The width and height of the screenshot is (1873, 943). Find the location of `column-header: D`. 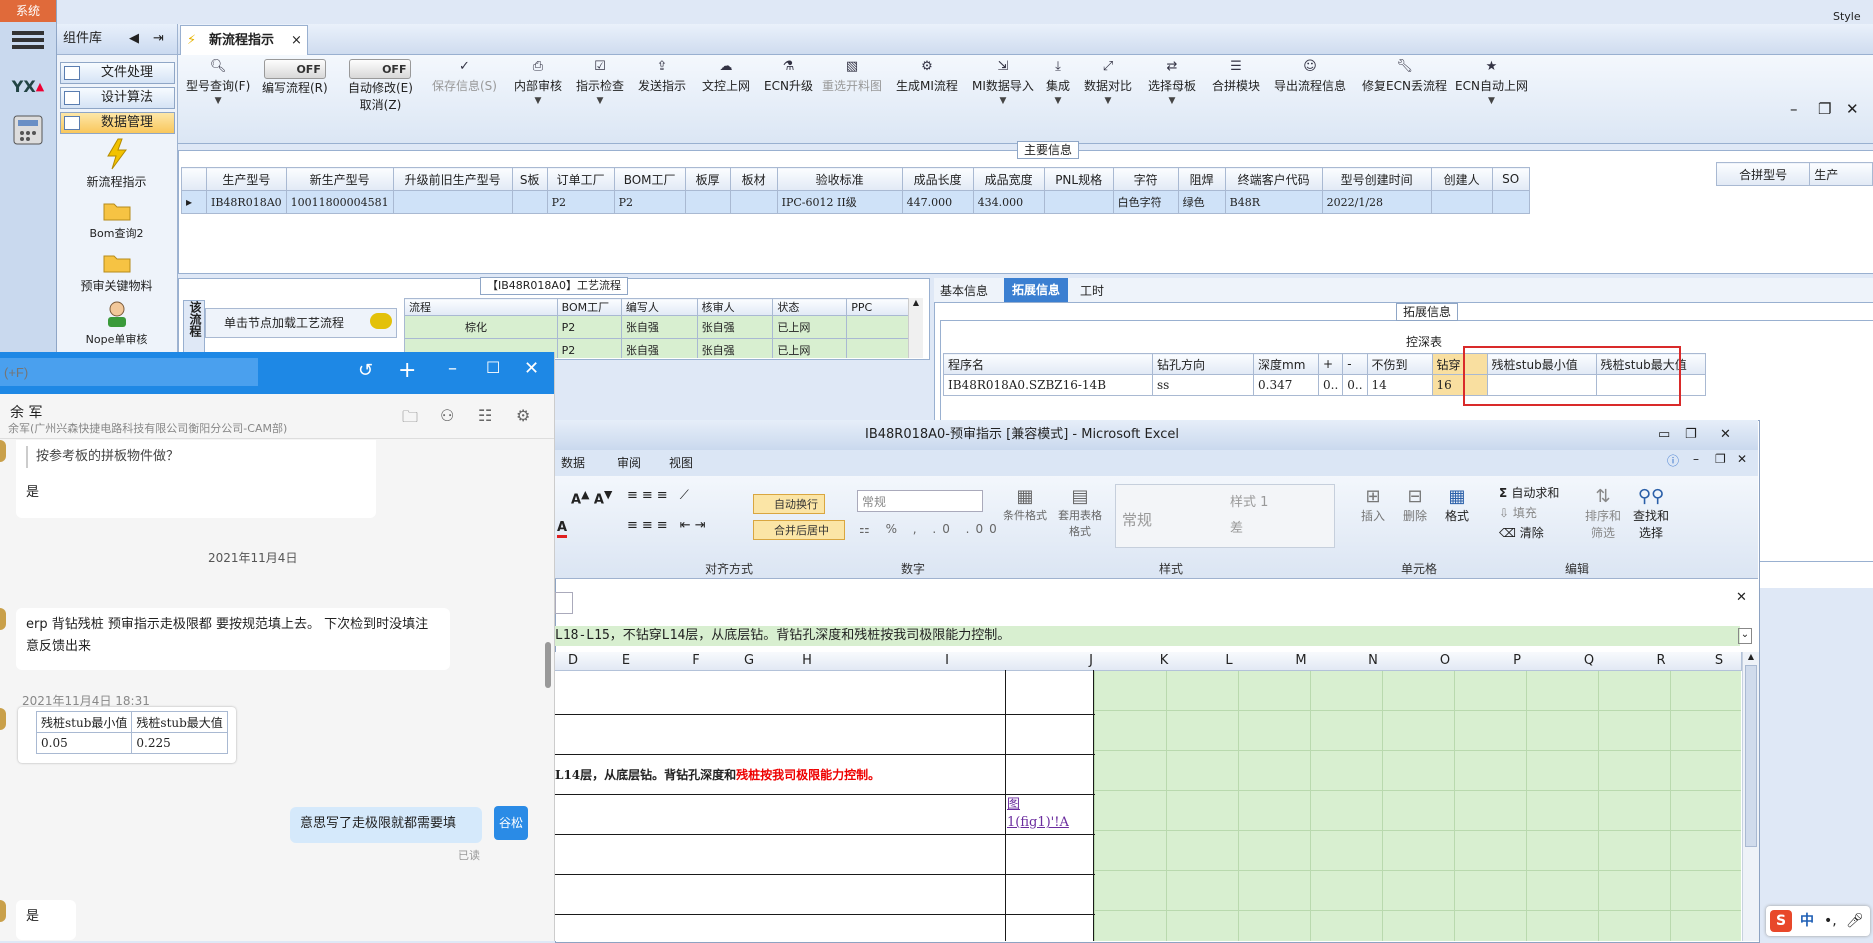

column-header: D is located at coordinates (573, 661).